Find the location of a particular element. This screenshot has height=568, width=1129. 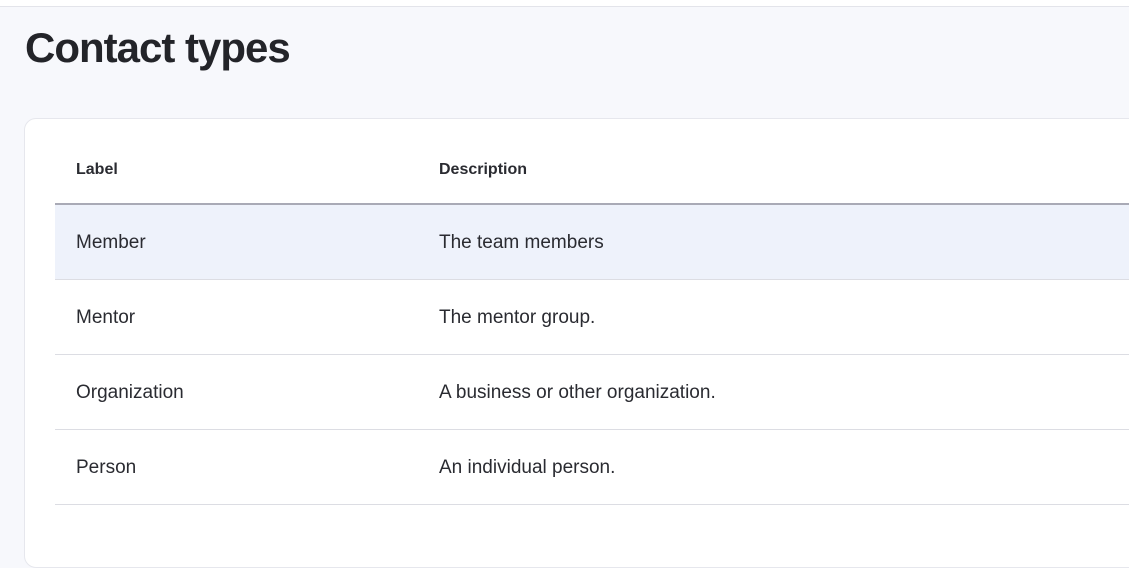

row-label: Organization is located at coordinates (130, 393).